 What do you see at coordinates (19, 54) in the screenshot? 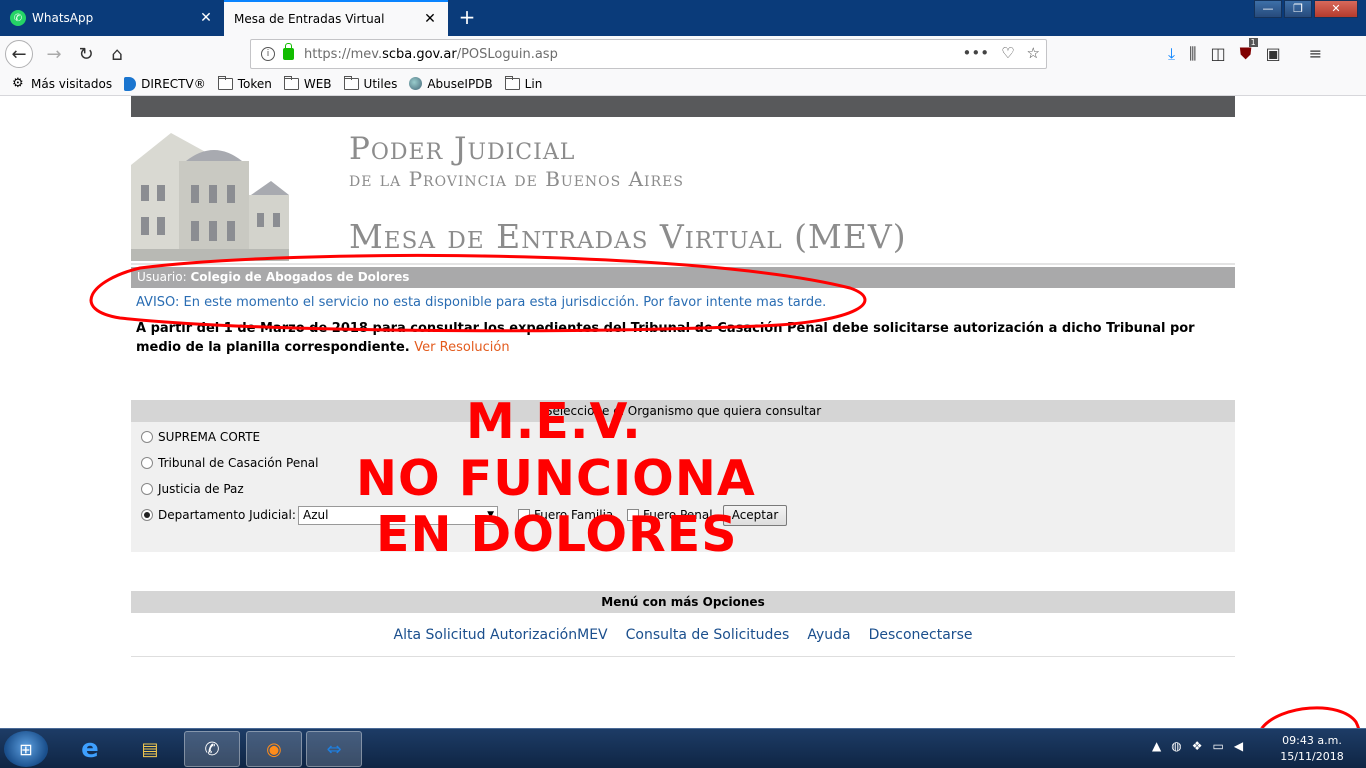
I see `back-button: ←` at bounding box center [19, 54].